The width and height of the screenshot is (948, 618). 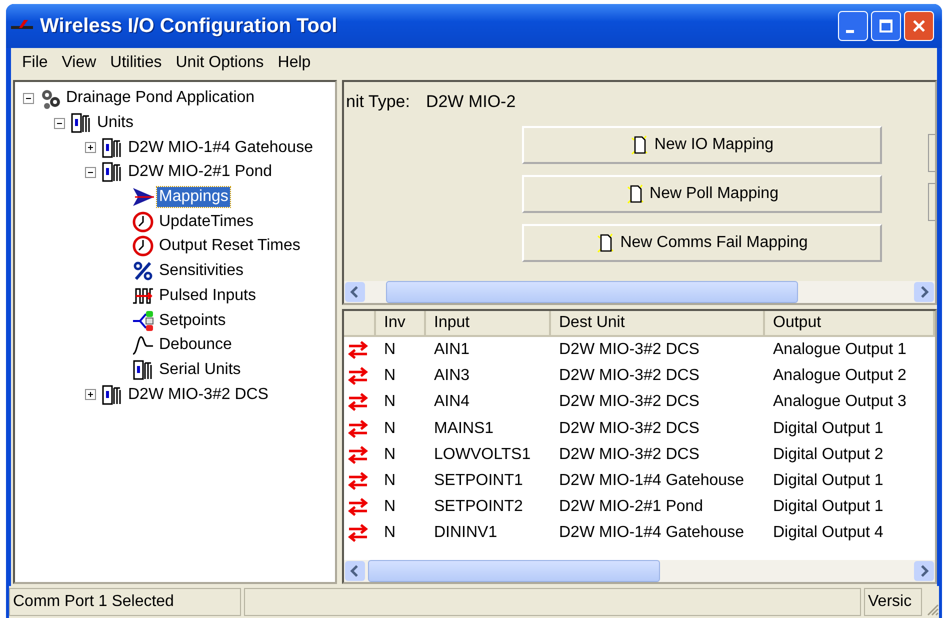 What do you see at coordinates (136, 63) in the screenshot?
I see `menu-item: Utilities` at bounding box center [136, 63].